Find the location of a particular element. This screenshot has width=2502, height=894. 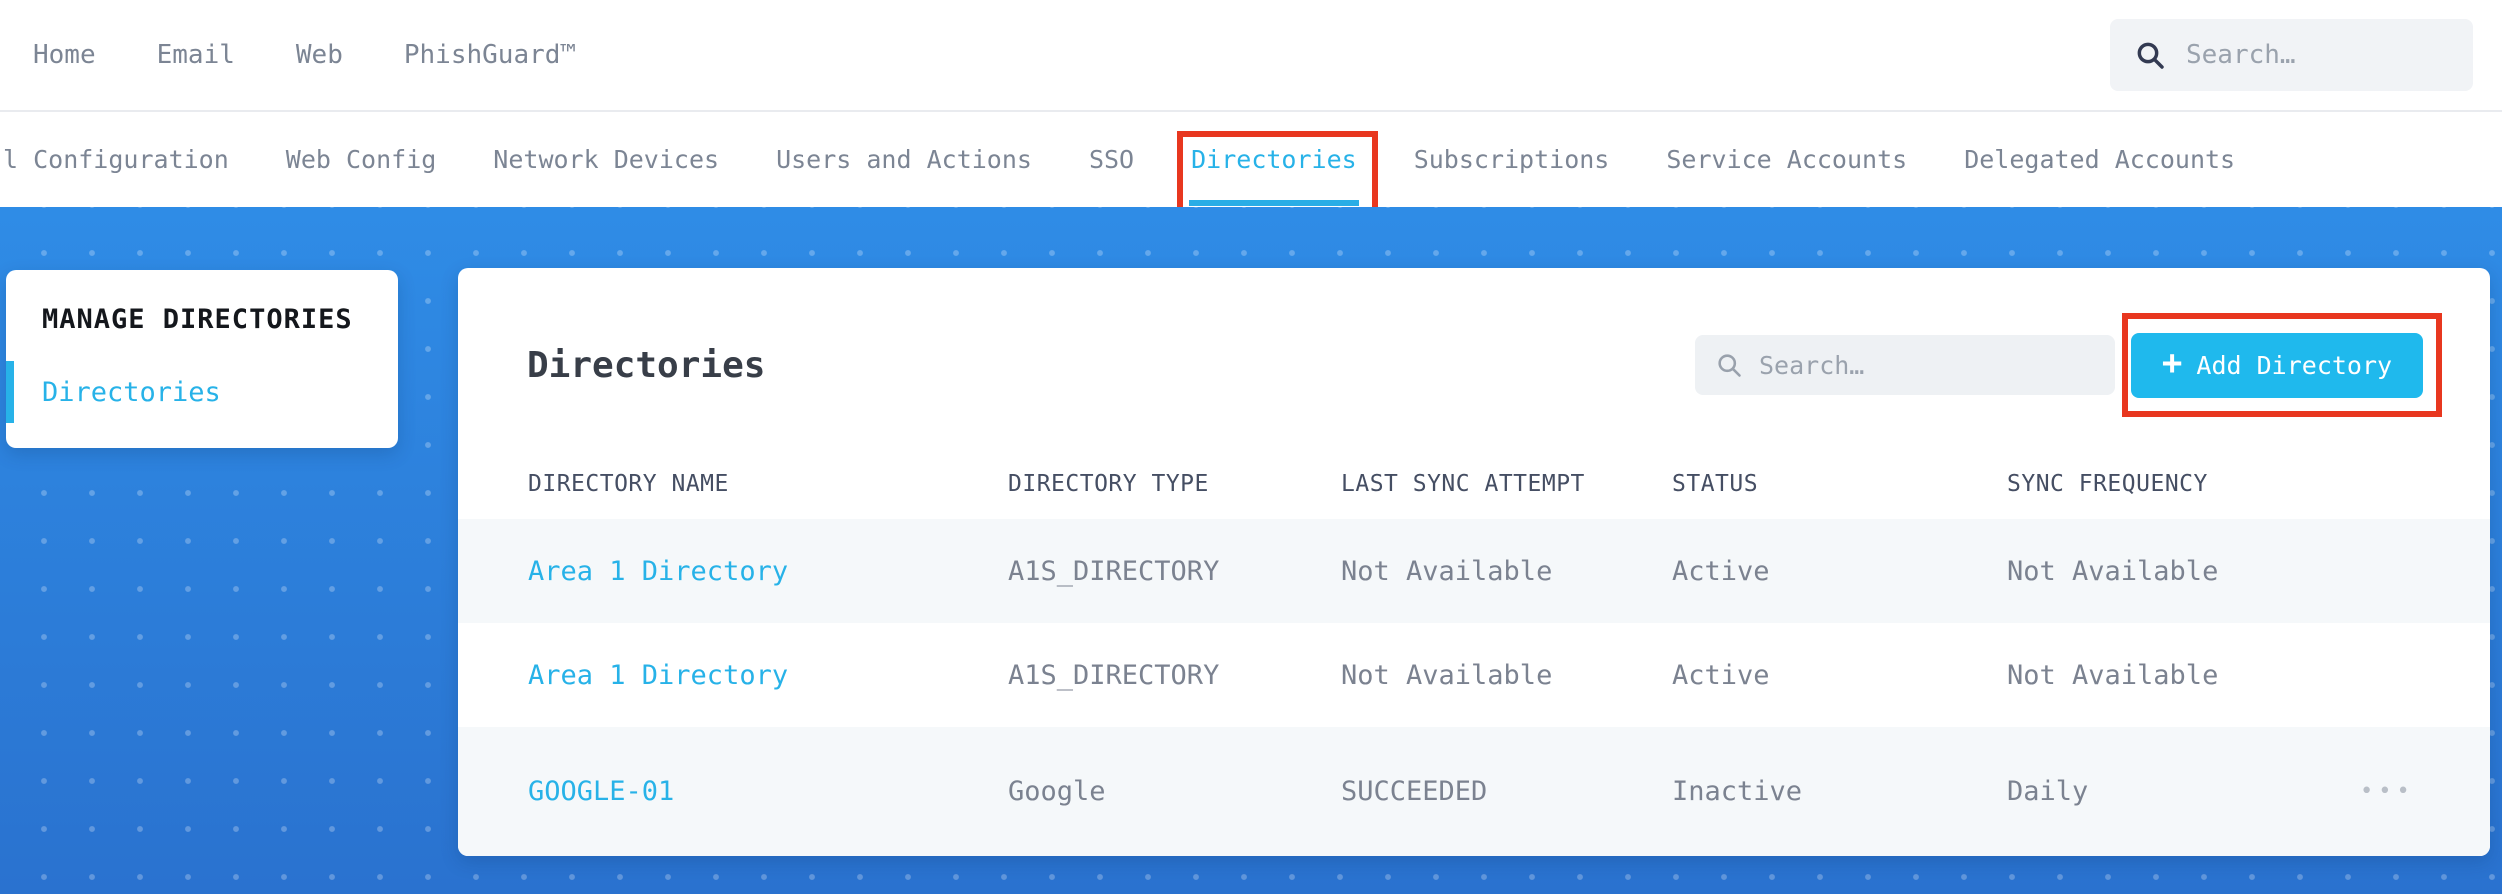

sync-frequency-cell: Daily is located at coordinates (2048, 791).